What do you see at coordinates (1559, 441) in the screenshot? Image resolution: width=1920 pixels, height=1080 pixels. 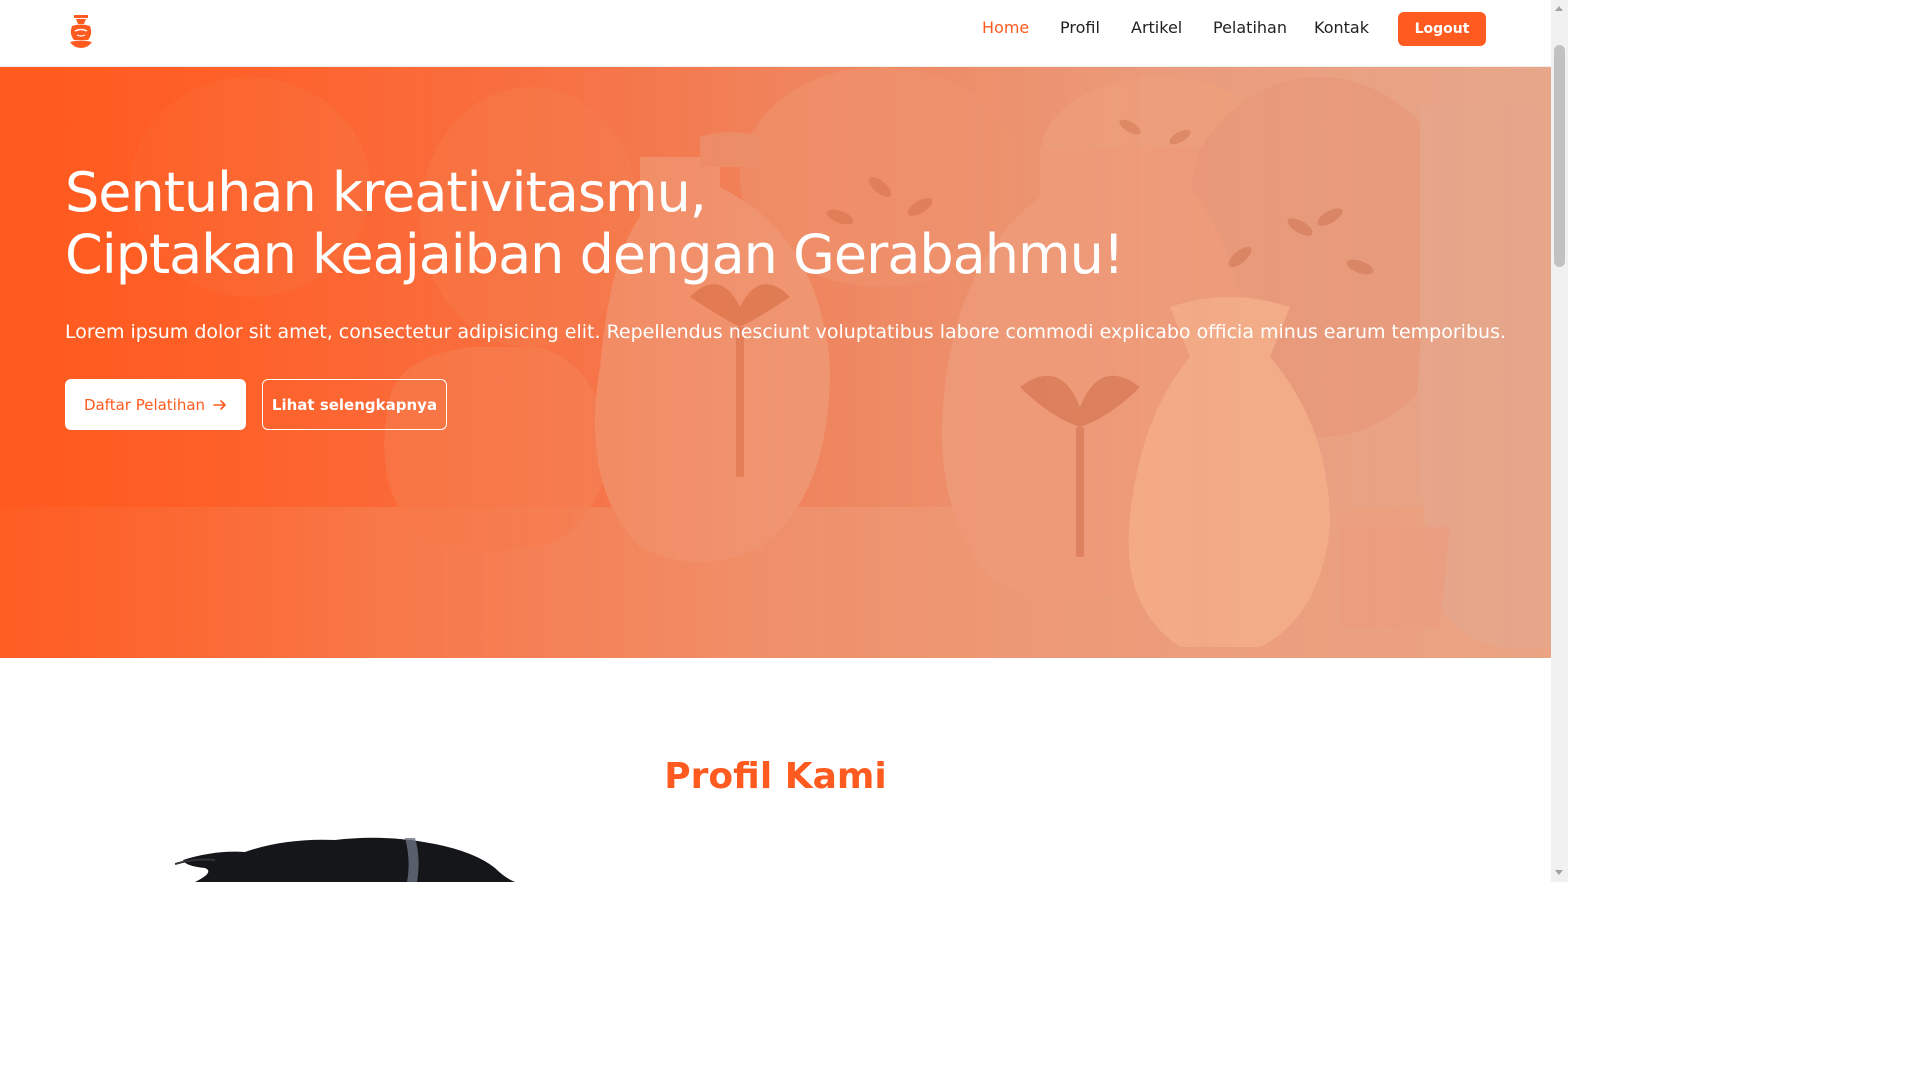 I see `page-scrollbar` at bounding box center [1559, 441].